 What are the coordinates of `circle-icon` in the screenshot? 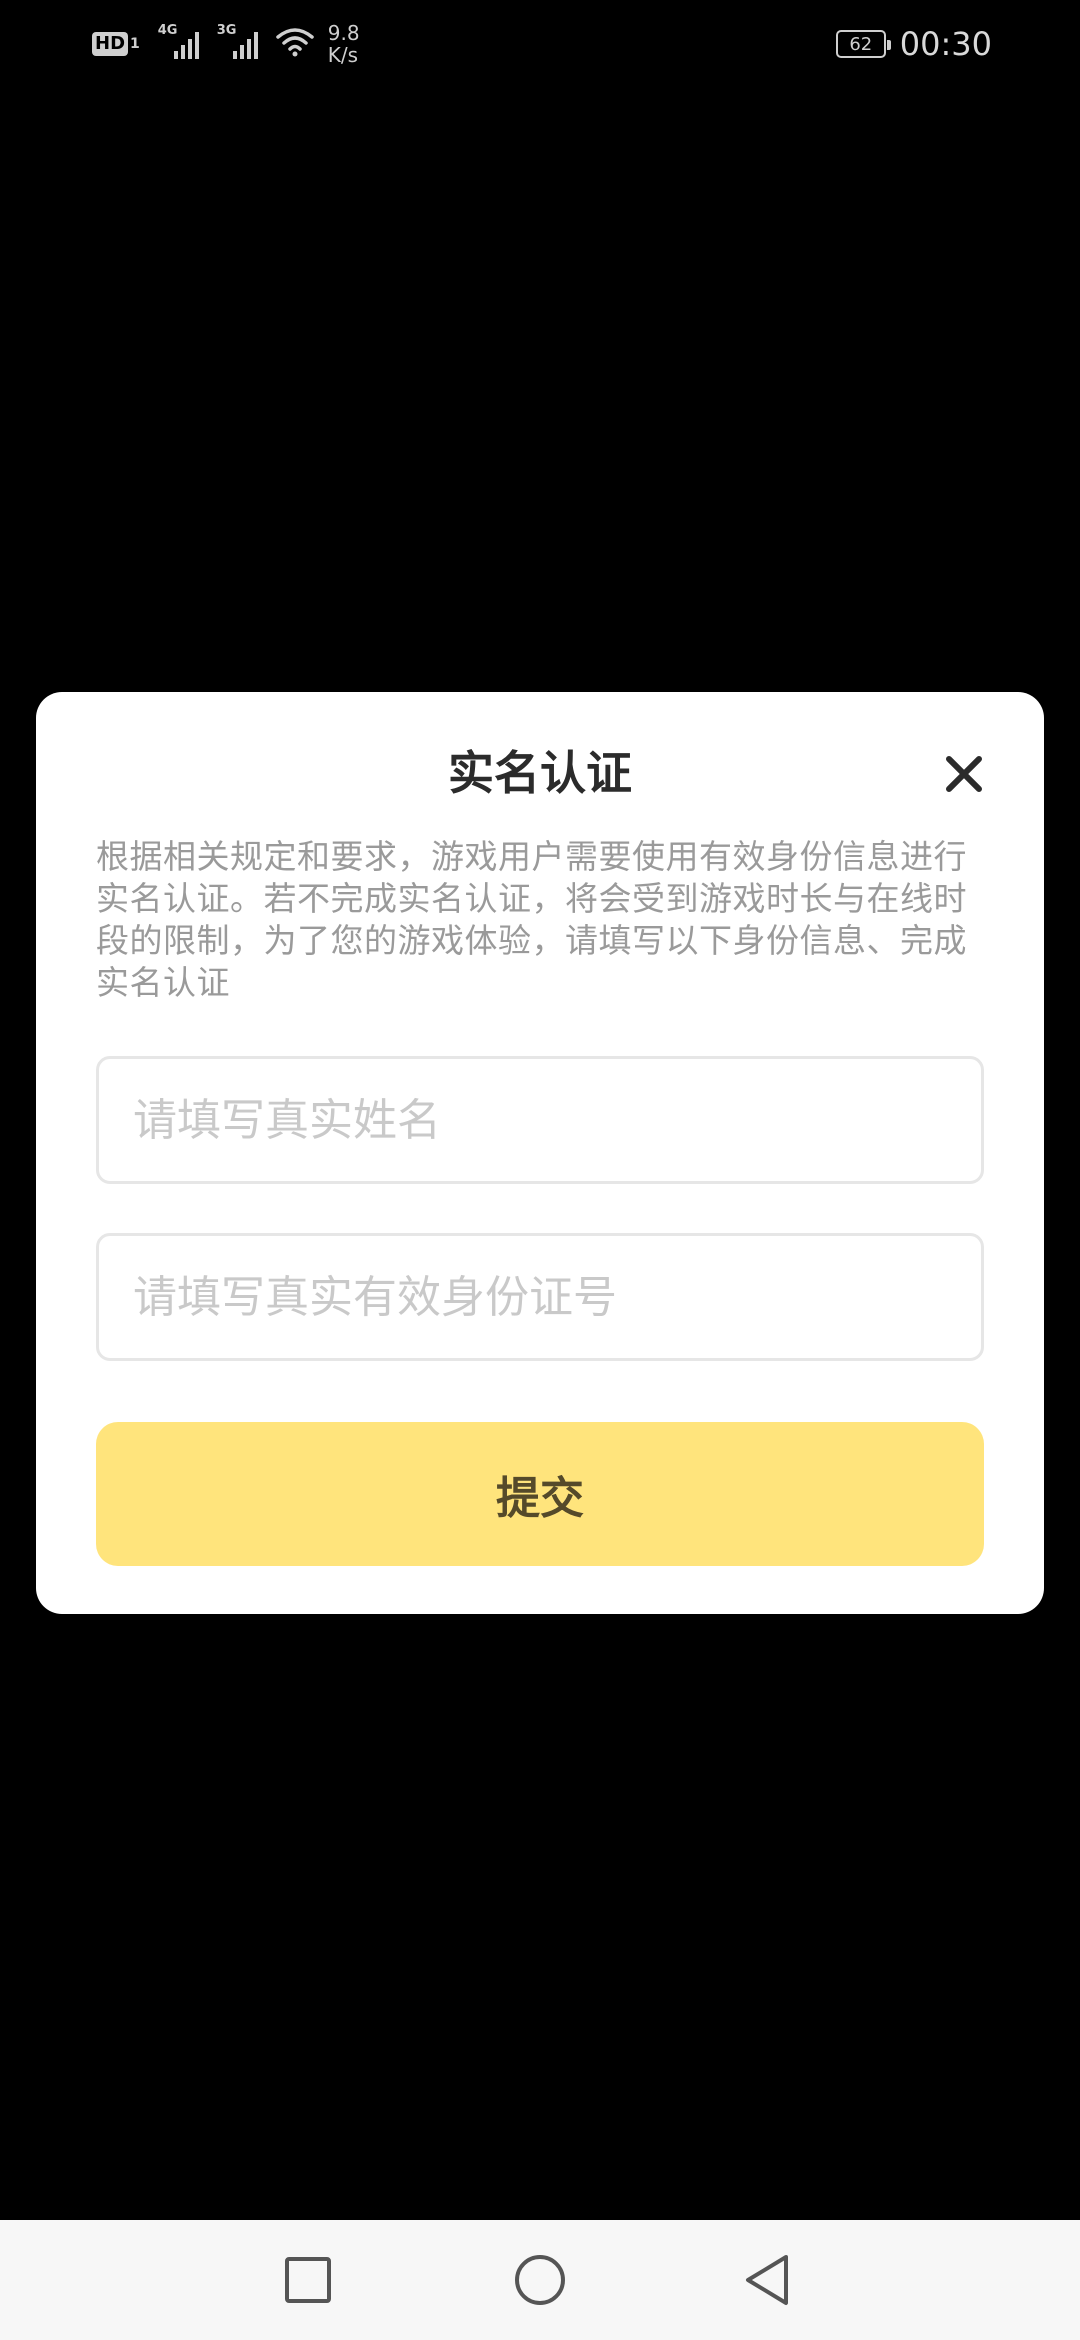 It's located at (540, 2280).